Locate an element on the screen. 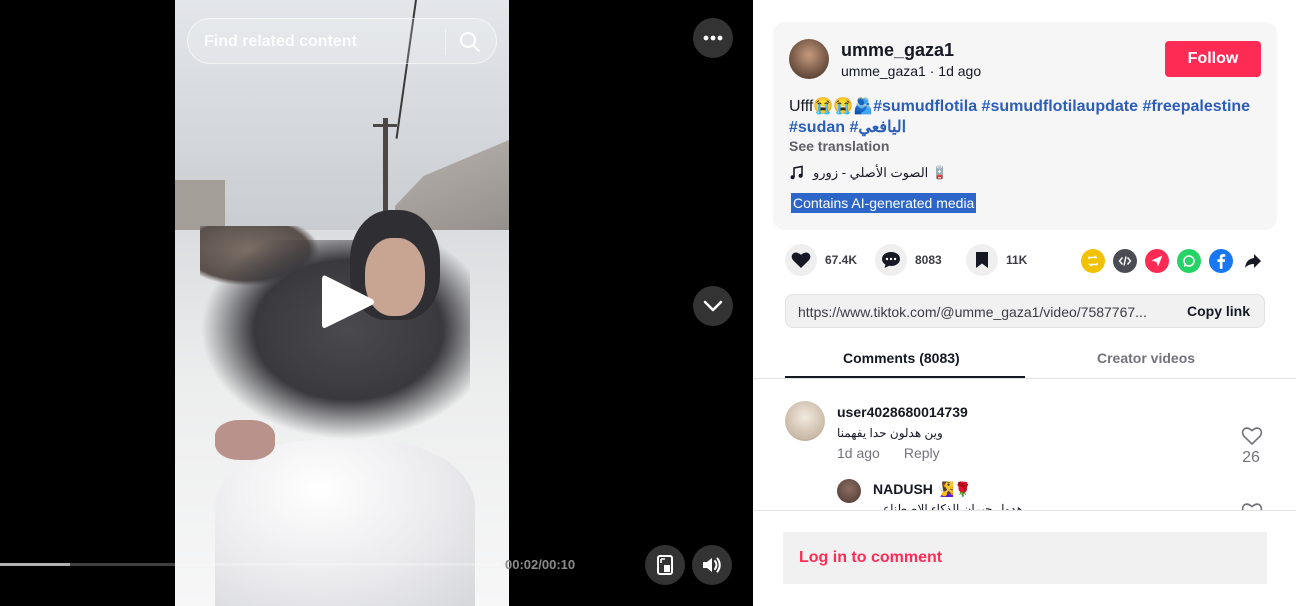 This screenshot has height=606, width=1296. music-link: الصوت الأصلي - زورو 🪫 is located at coordinates (868, 173).